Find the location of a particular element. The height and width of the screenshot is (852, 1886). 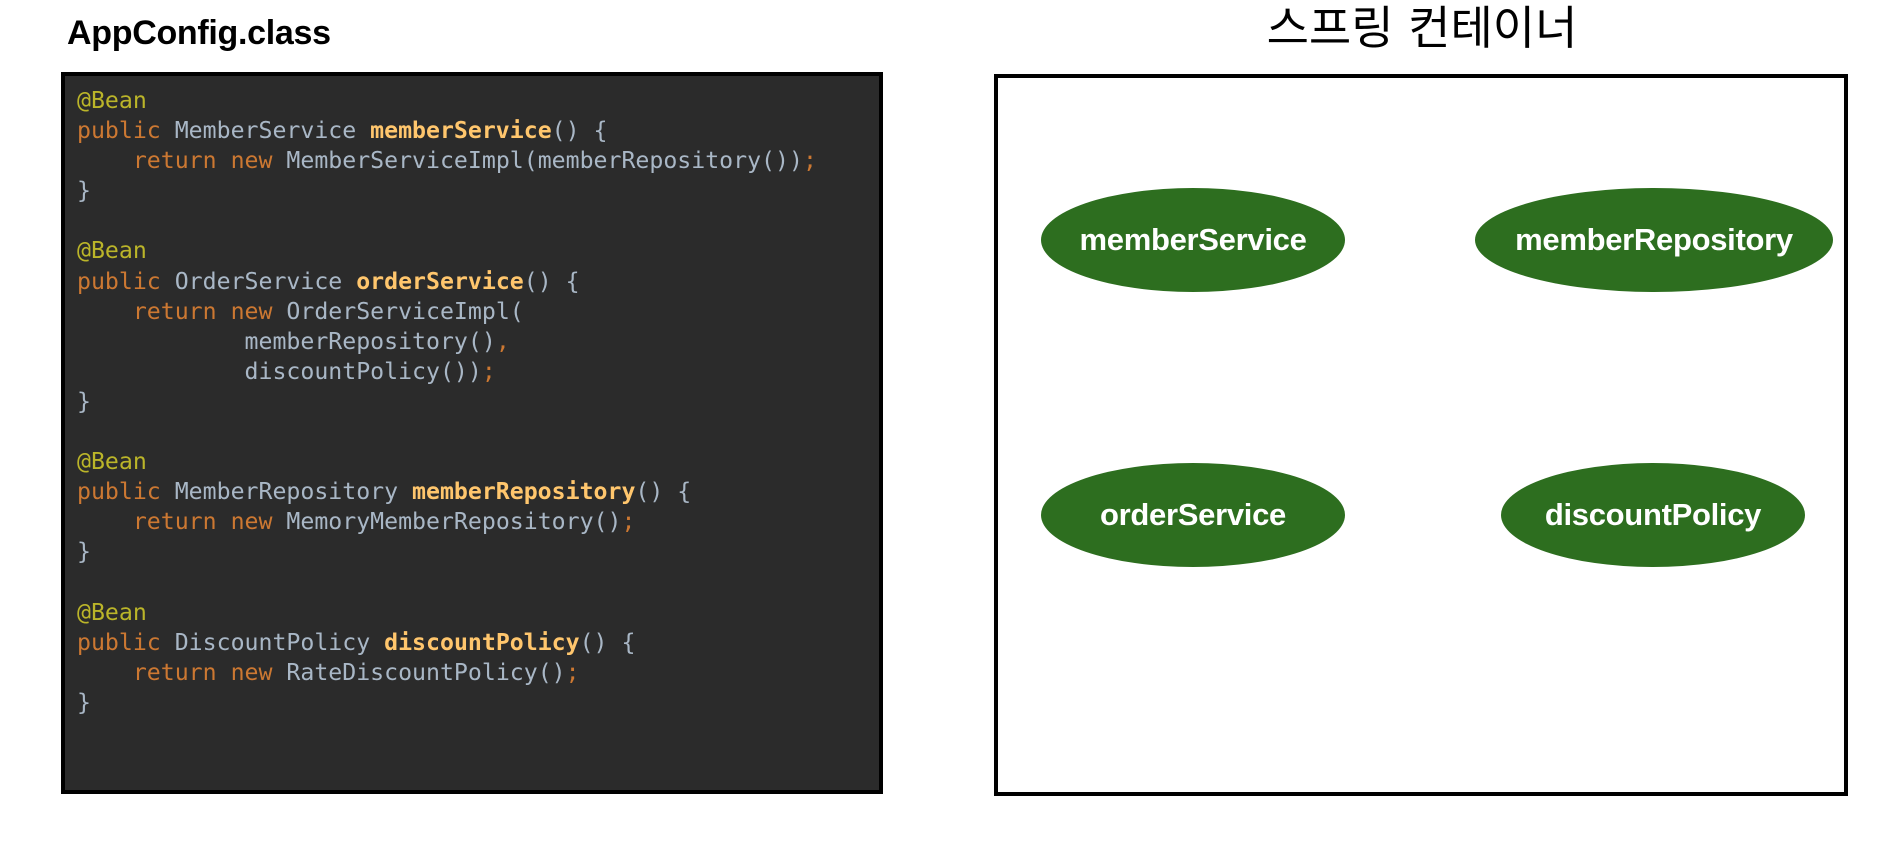

code-title: AppConfig.class is located at coordinates (199, 33).